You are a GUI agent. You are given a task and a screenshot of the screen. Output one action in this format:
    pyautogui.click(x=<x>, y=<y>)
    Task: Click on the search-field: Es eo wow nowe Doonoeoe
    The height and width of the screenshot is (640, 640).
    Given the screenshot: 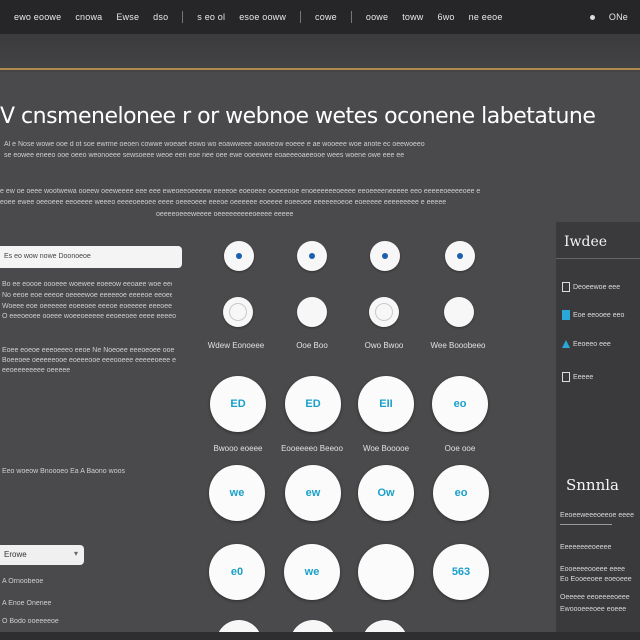 What is the action you would take?
    pyautogui.click(x=91, y=257)
    